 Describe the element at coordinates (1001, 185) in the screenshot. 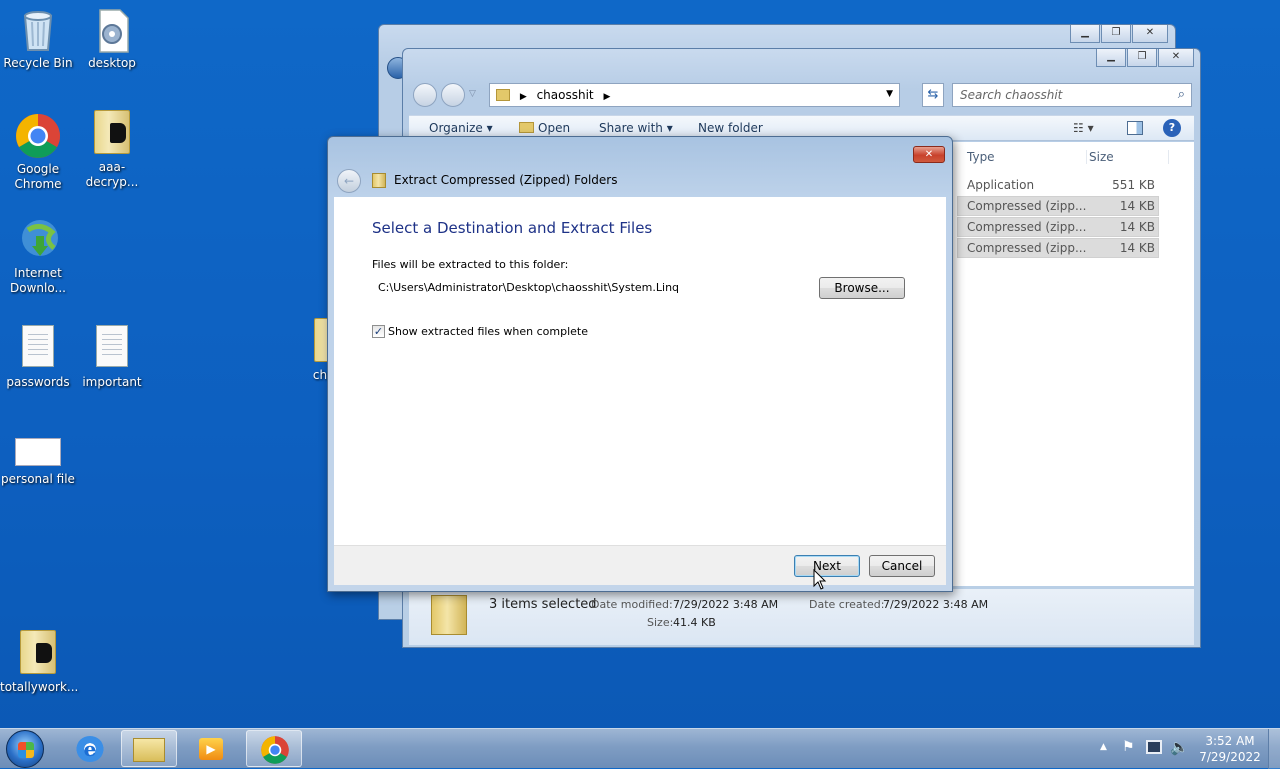

I see `type-cell: Application` at that location.